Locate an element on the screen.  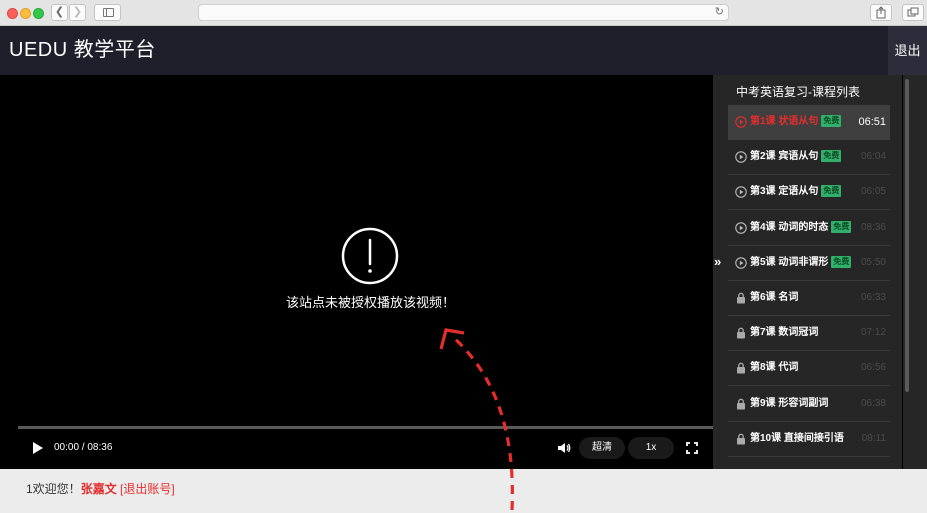
lesson-item: 第8课 代词 06:56 is located at coordinates (809, 369).